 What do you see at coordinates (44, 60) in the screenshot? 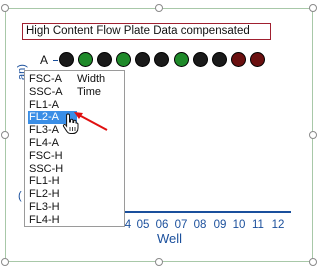
I see `row-label: A` at bounding box center [44, 60].